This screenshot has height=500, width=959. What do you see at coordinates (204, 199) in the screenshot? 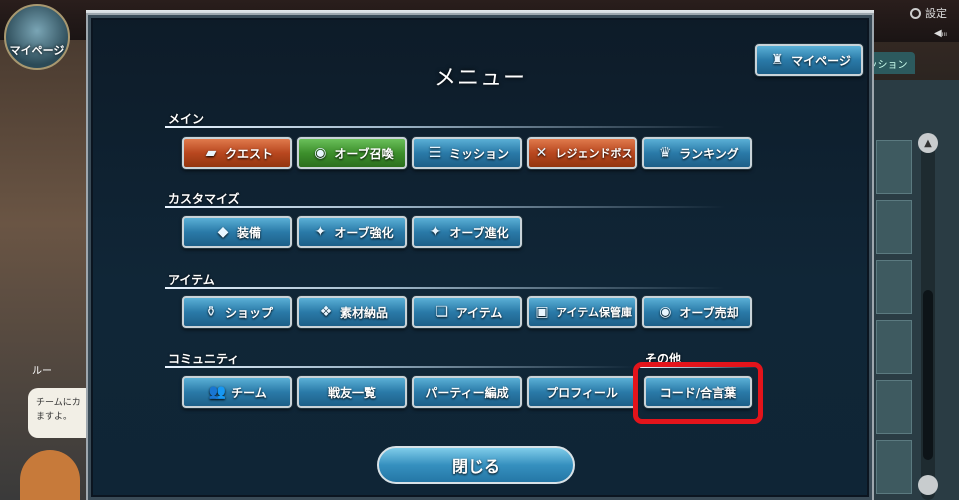
I see `section-label-customize: カスタマイズ` at bounding box center [204, 199].